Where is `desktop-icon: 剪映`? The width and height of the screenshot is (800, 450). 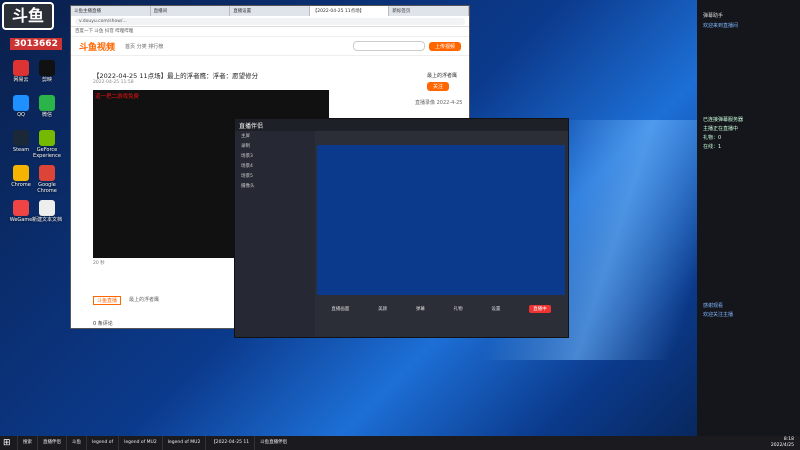
desktop-icon: 剪映 is located at coordinates (47, 77).